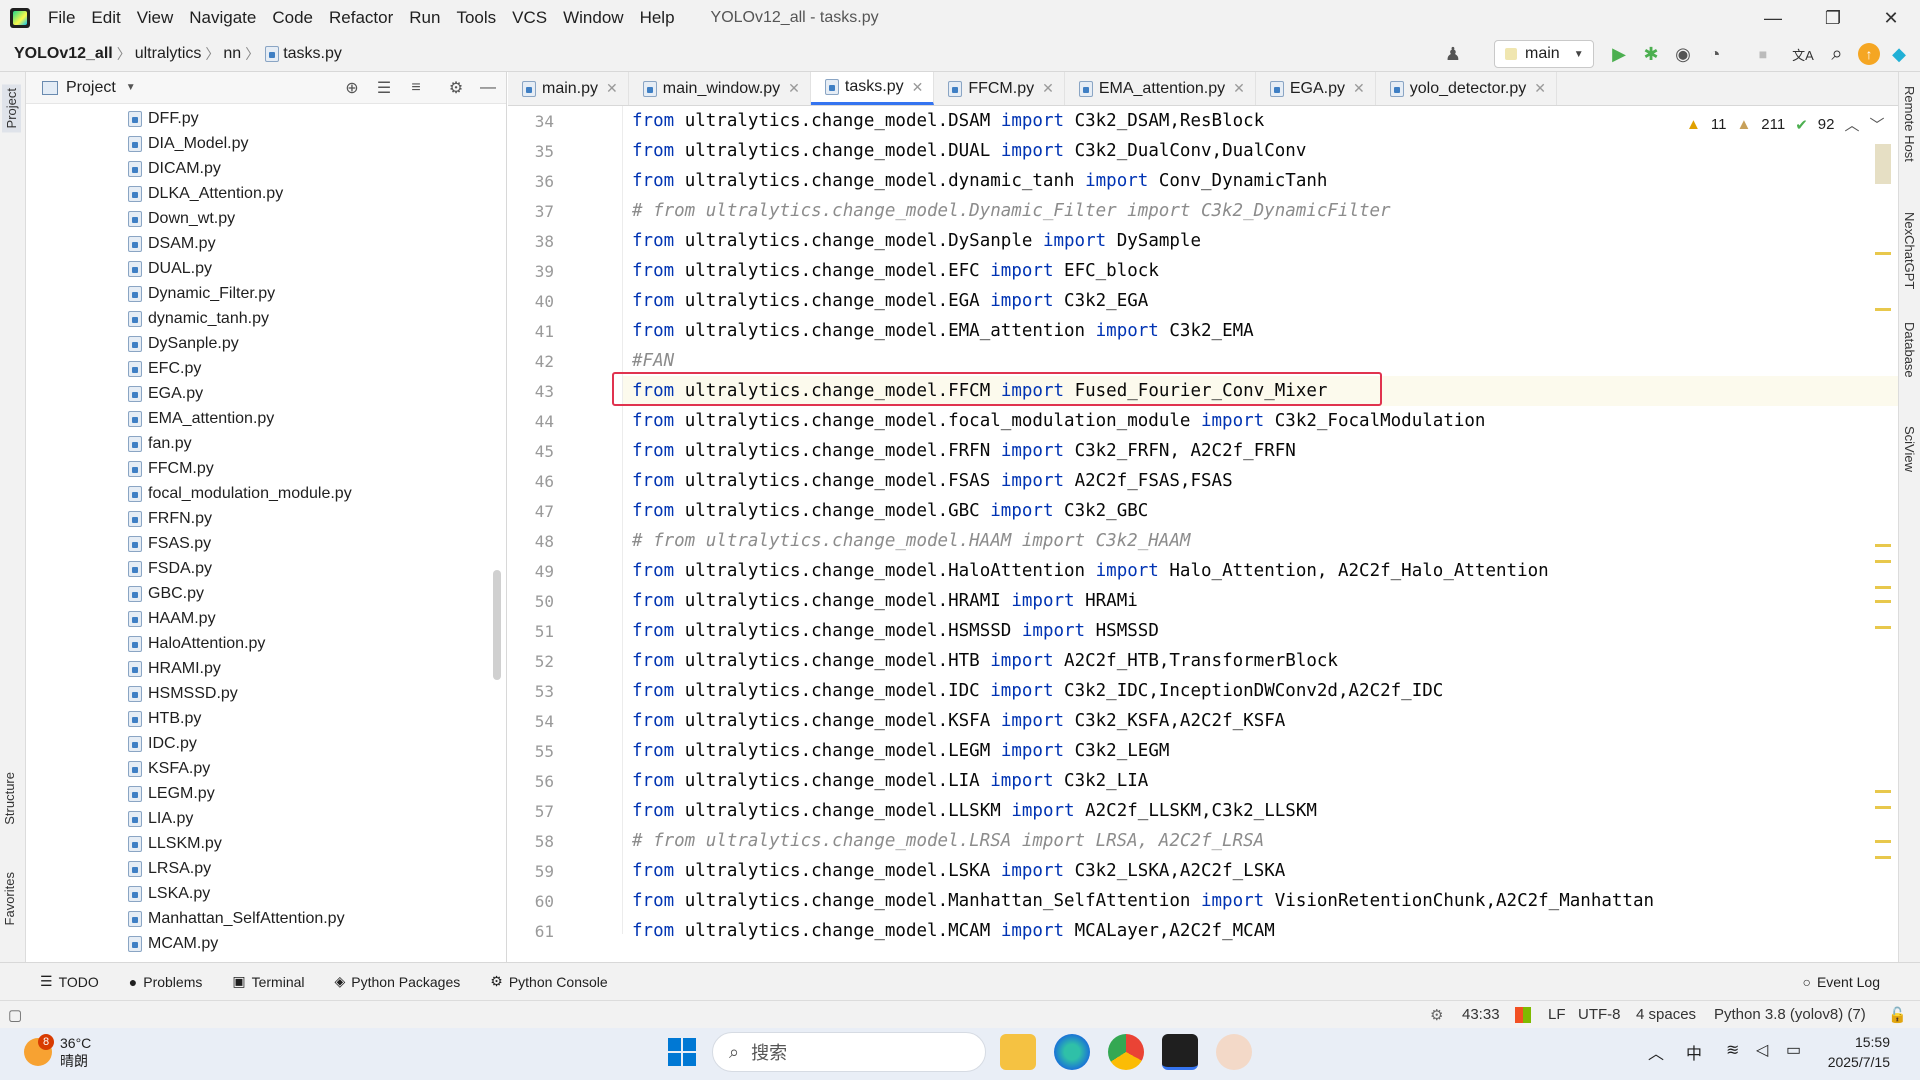 Image resolution: width=1920 pixels, height=1080 pixels. I want to click on tree-file-item: DLKA_Attention.py, so click(261, 193).